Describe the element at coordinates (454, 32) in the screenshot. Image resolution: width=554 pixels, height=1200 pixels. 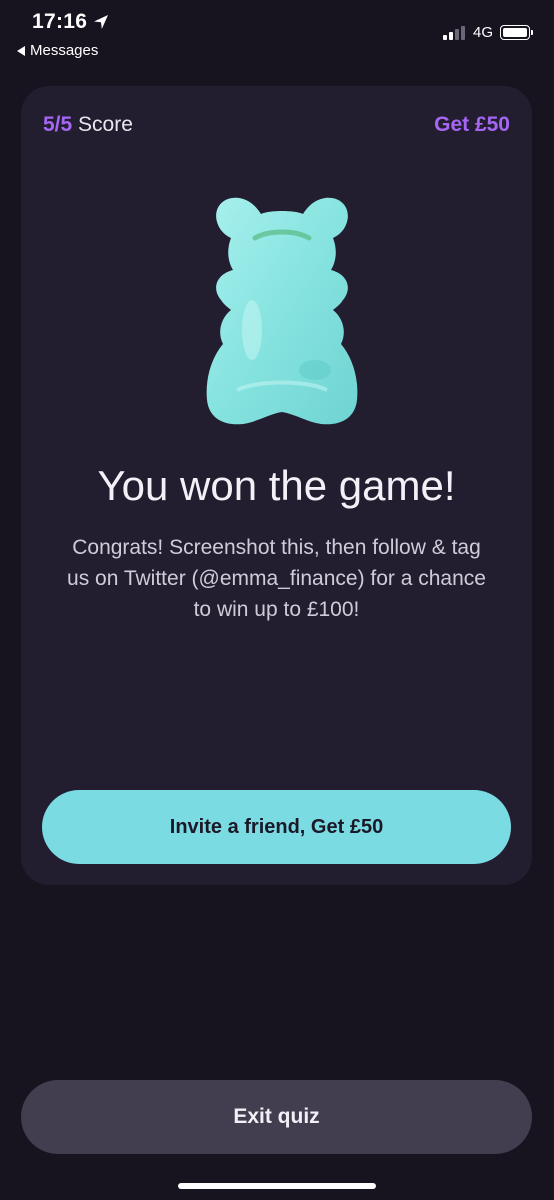
I see `signal-icon` at that location.